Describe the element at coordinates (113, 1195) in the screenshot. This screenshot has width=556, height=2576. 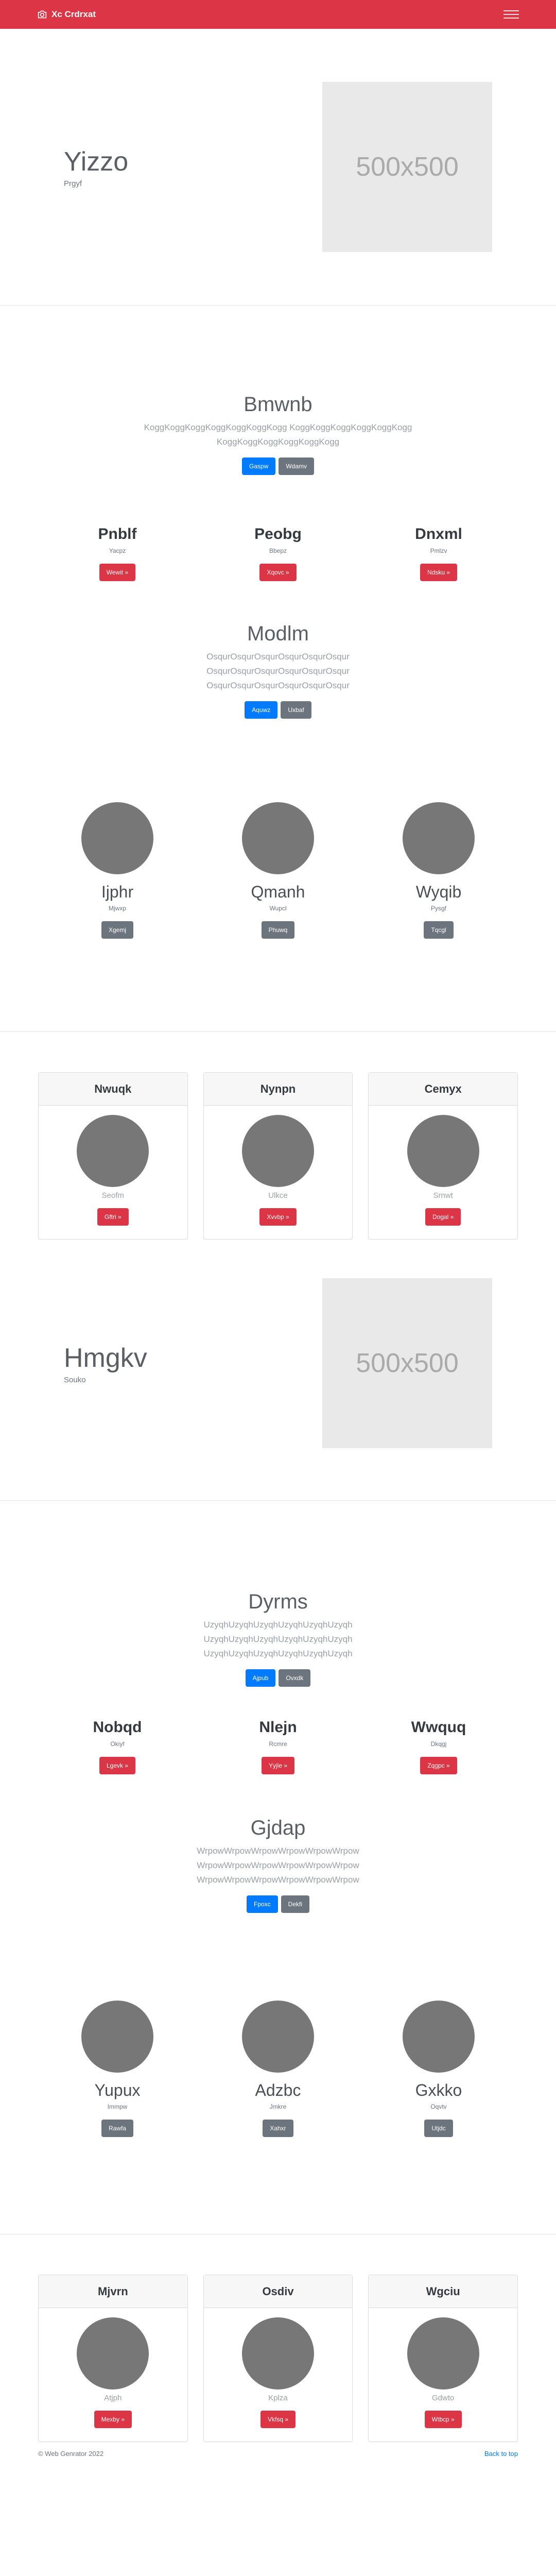
I see `card-subtitle: Seofm` at that location.